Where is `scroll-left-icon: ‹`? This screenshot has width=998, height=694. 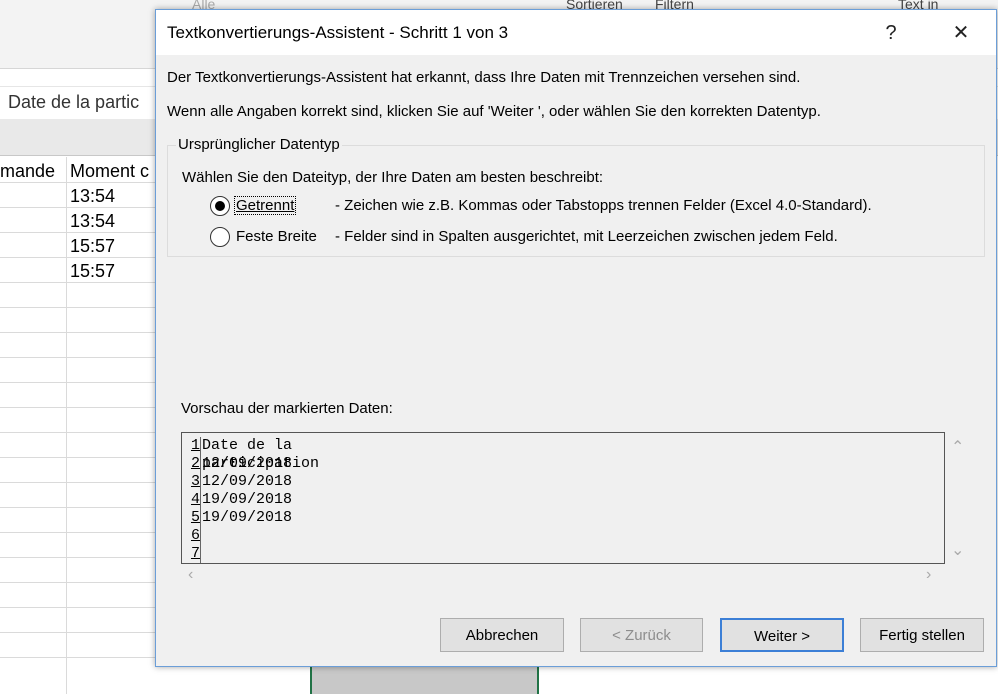
scroll-left-icon: ‹ is located at coordinates (190, 575).